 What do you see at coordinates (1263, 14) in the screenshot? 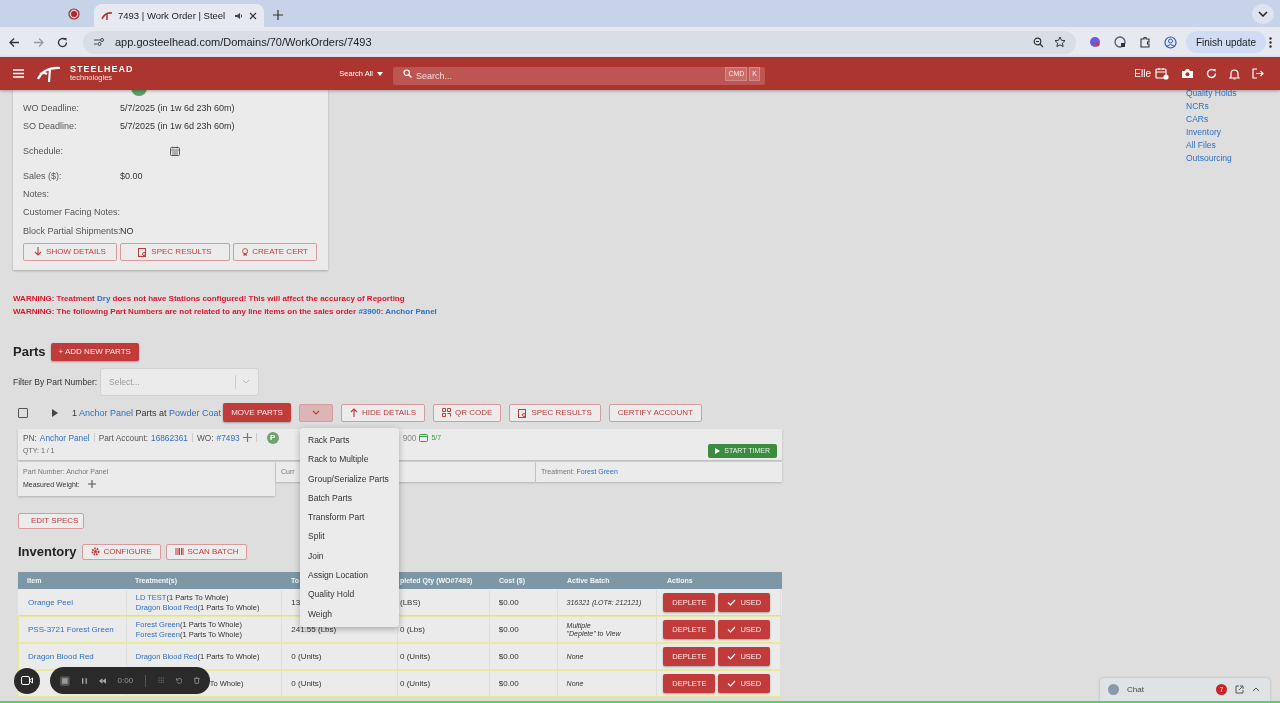
I see `tab-search-button` at bounding box center [1263, 14].